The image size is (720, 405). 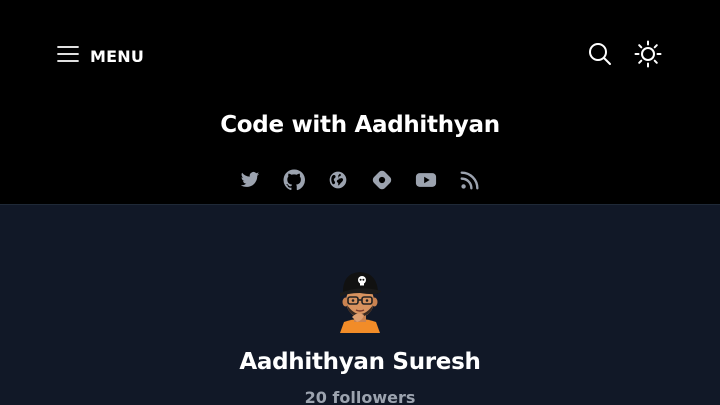 I want to click on hashnode-link, so click(x=382, y=182).